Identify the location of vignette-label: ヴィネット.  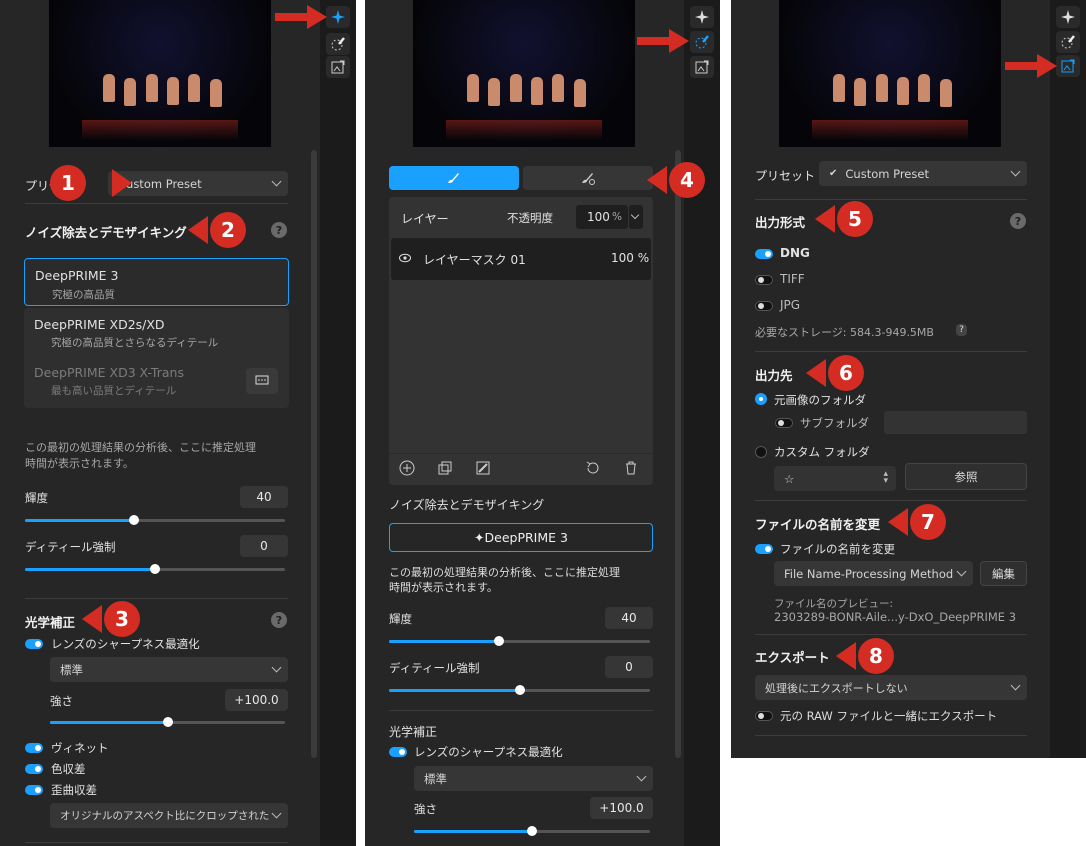
(80, 748).